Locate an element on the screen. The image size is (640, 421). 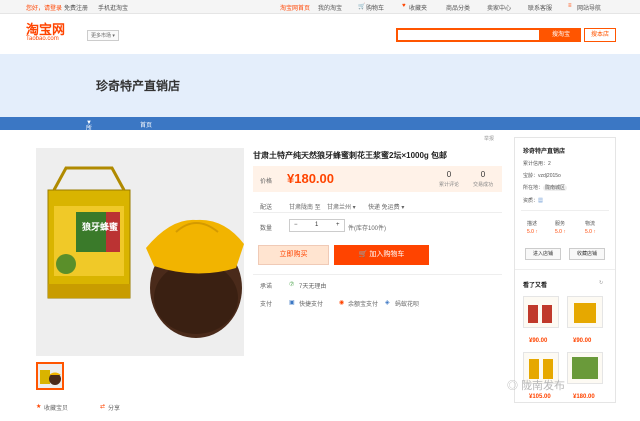
recommend-price-2: ¥90.00 is located at coordinates (582, 341).